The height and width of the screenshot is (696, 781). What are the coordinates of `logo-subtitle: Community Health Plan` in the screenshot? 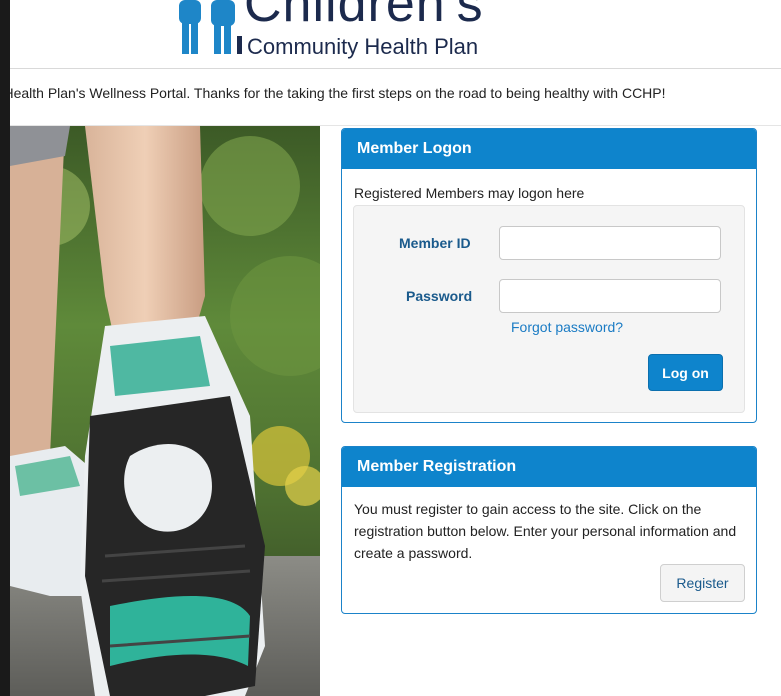 It's located at (363, 46).